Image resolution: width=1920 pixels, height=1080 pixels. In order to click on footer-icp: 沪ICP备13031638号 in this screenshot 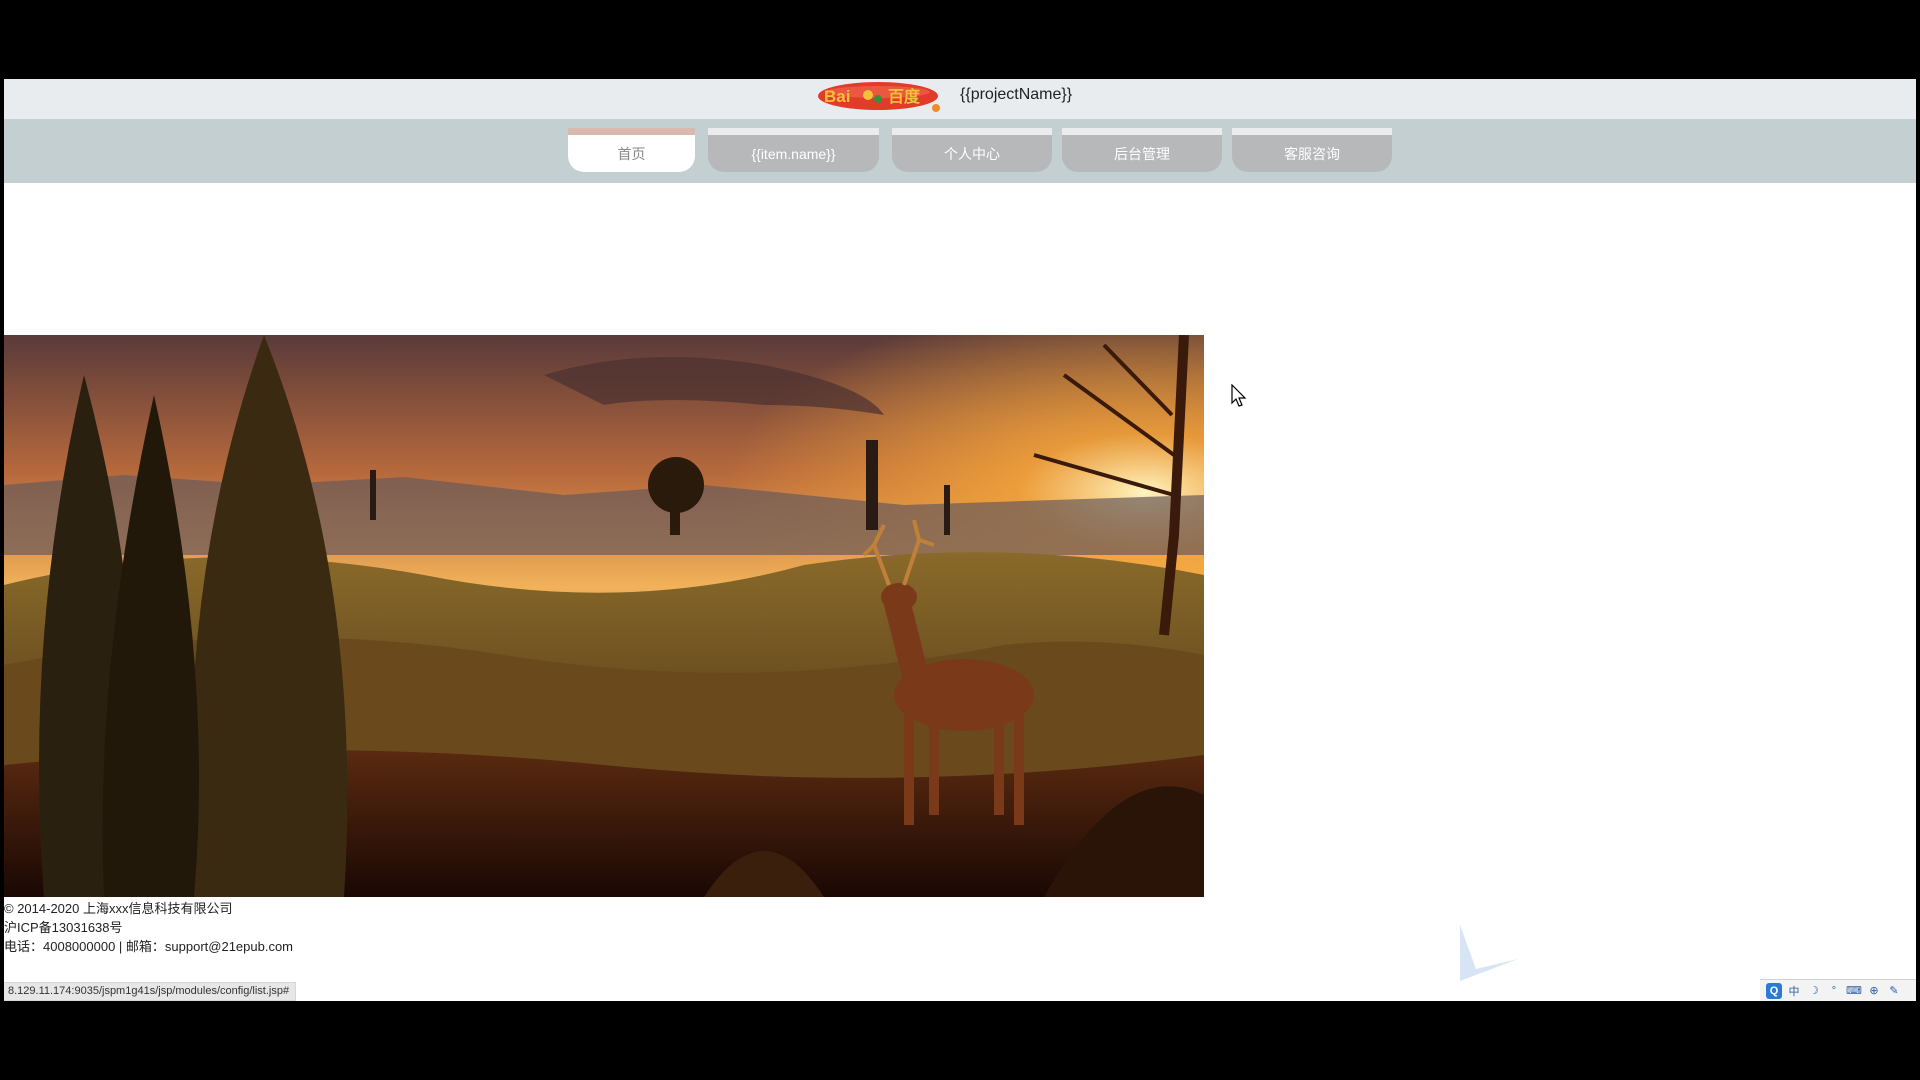, I will do `click(148, 927)`.